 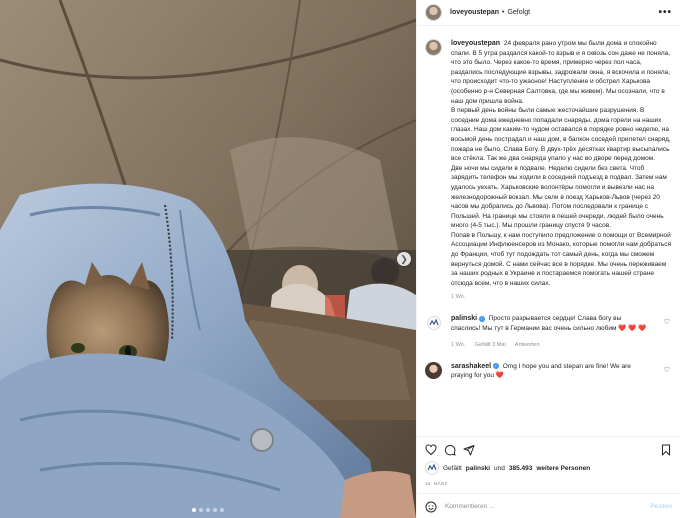 I want to click on comment-hearts: ❤️ ❤️ ❤️, so click(x=632, y=329).